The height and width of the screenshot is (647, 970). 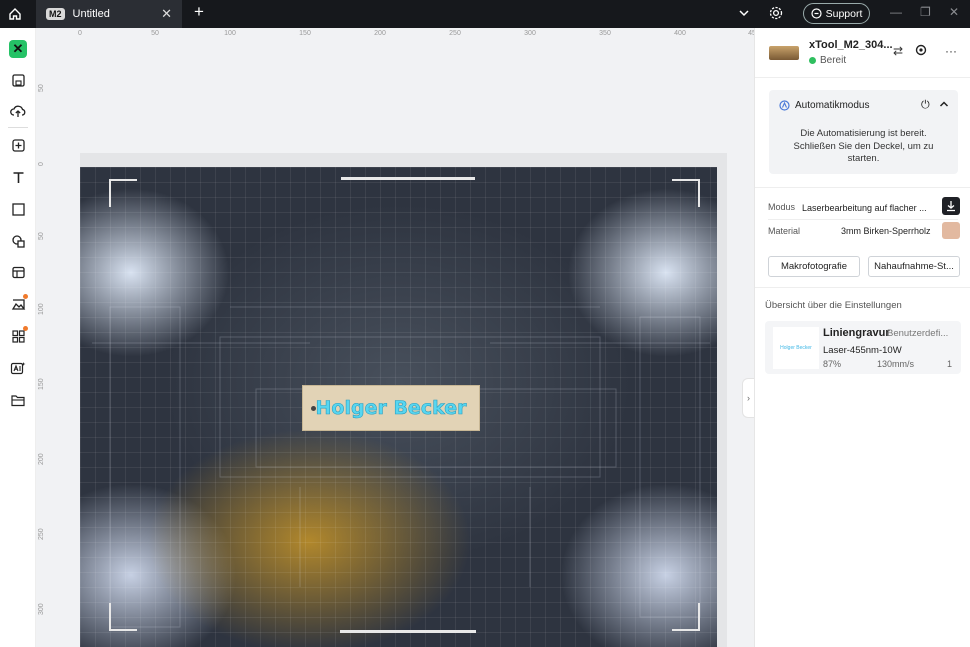 I want to click on automation-icon, so click(x=784, y=105).